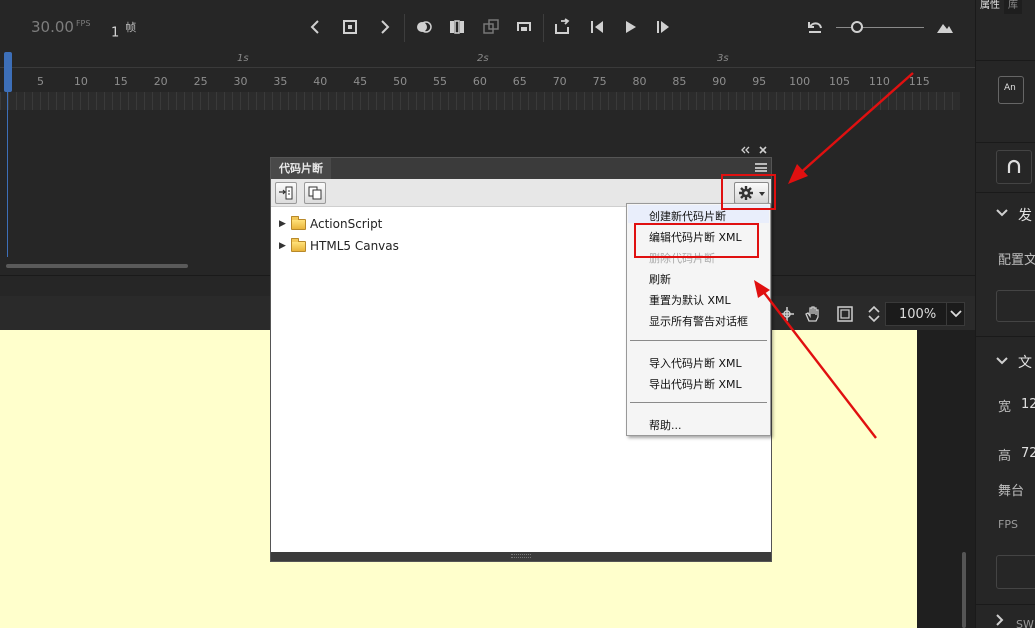 The image size is (1035, 628). What do you see at coordinates (698, 321) in the screenshot?
I see `menu-item-show-all-warnings: 显示所有警告对话框` at bounding box center [698, 321].